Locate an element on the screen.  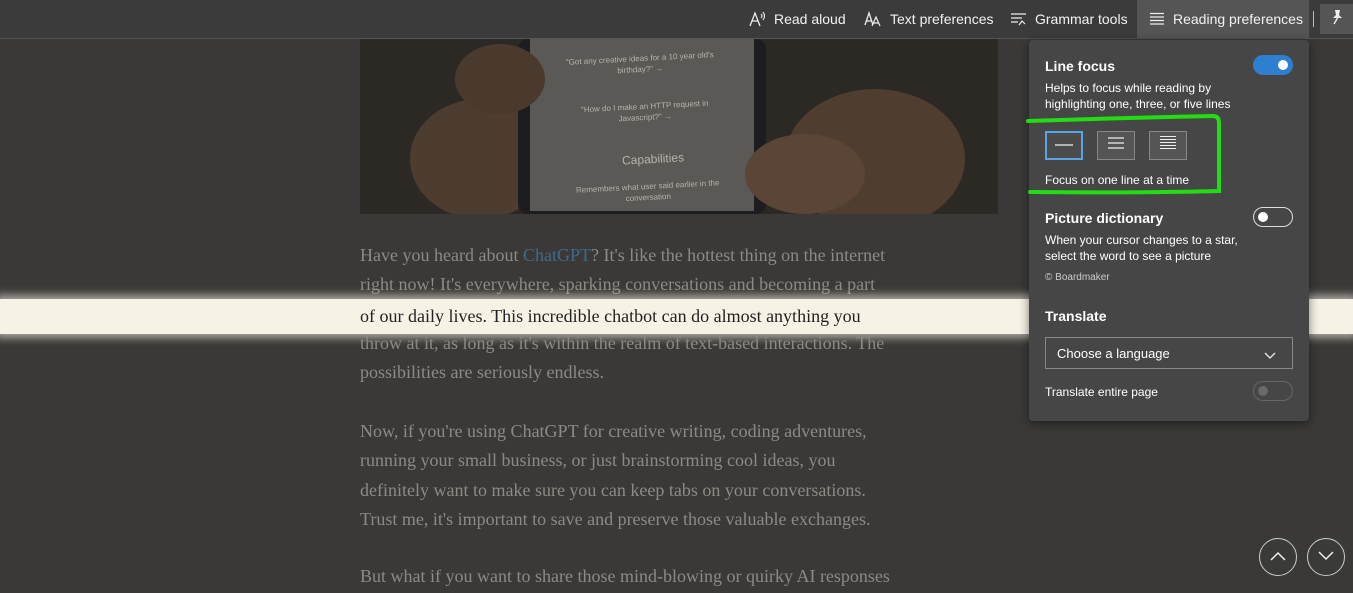
read-aloud-button: Read aloud is located at coordinates (797, 19).